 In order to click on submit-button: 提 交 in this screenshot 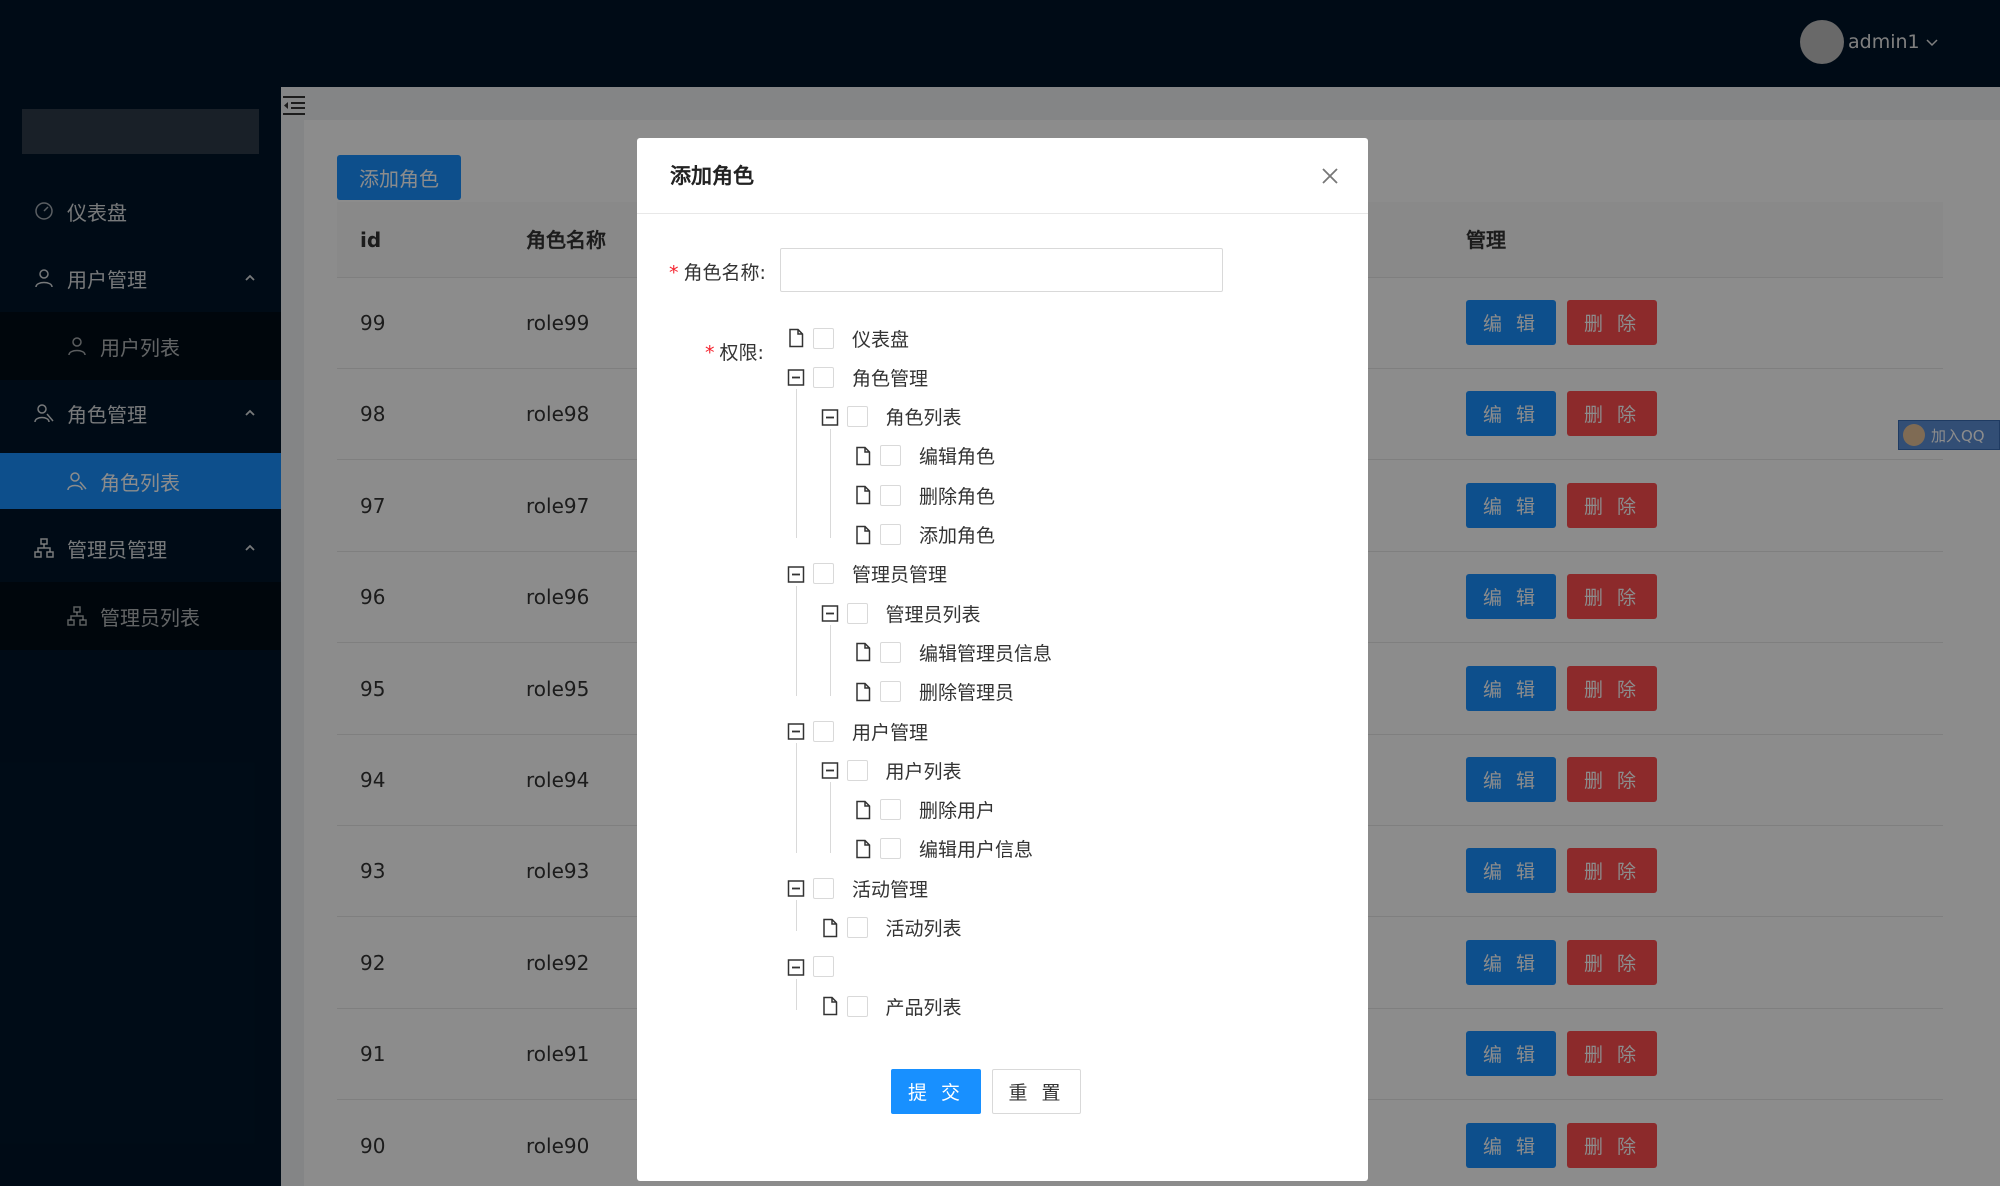, I will do `click(936, 1091)`.